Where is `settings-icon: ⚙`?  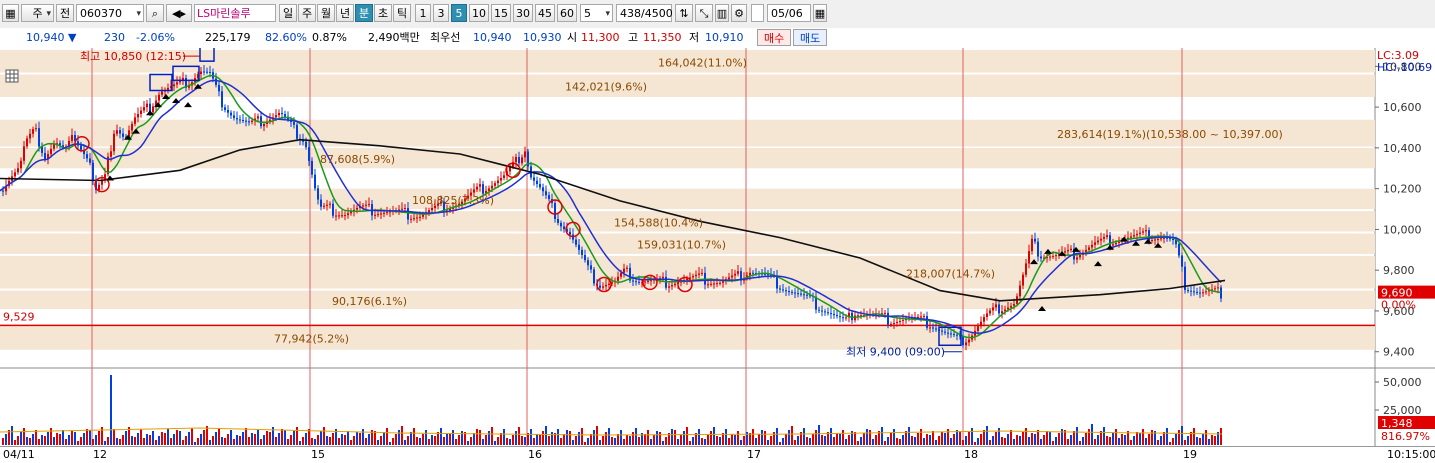 settings-icon: ⚙ is located at coordinates (739, 13).